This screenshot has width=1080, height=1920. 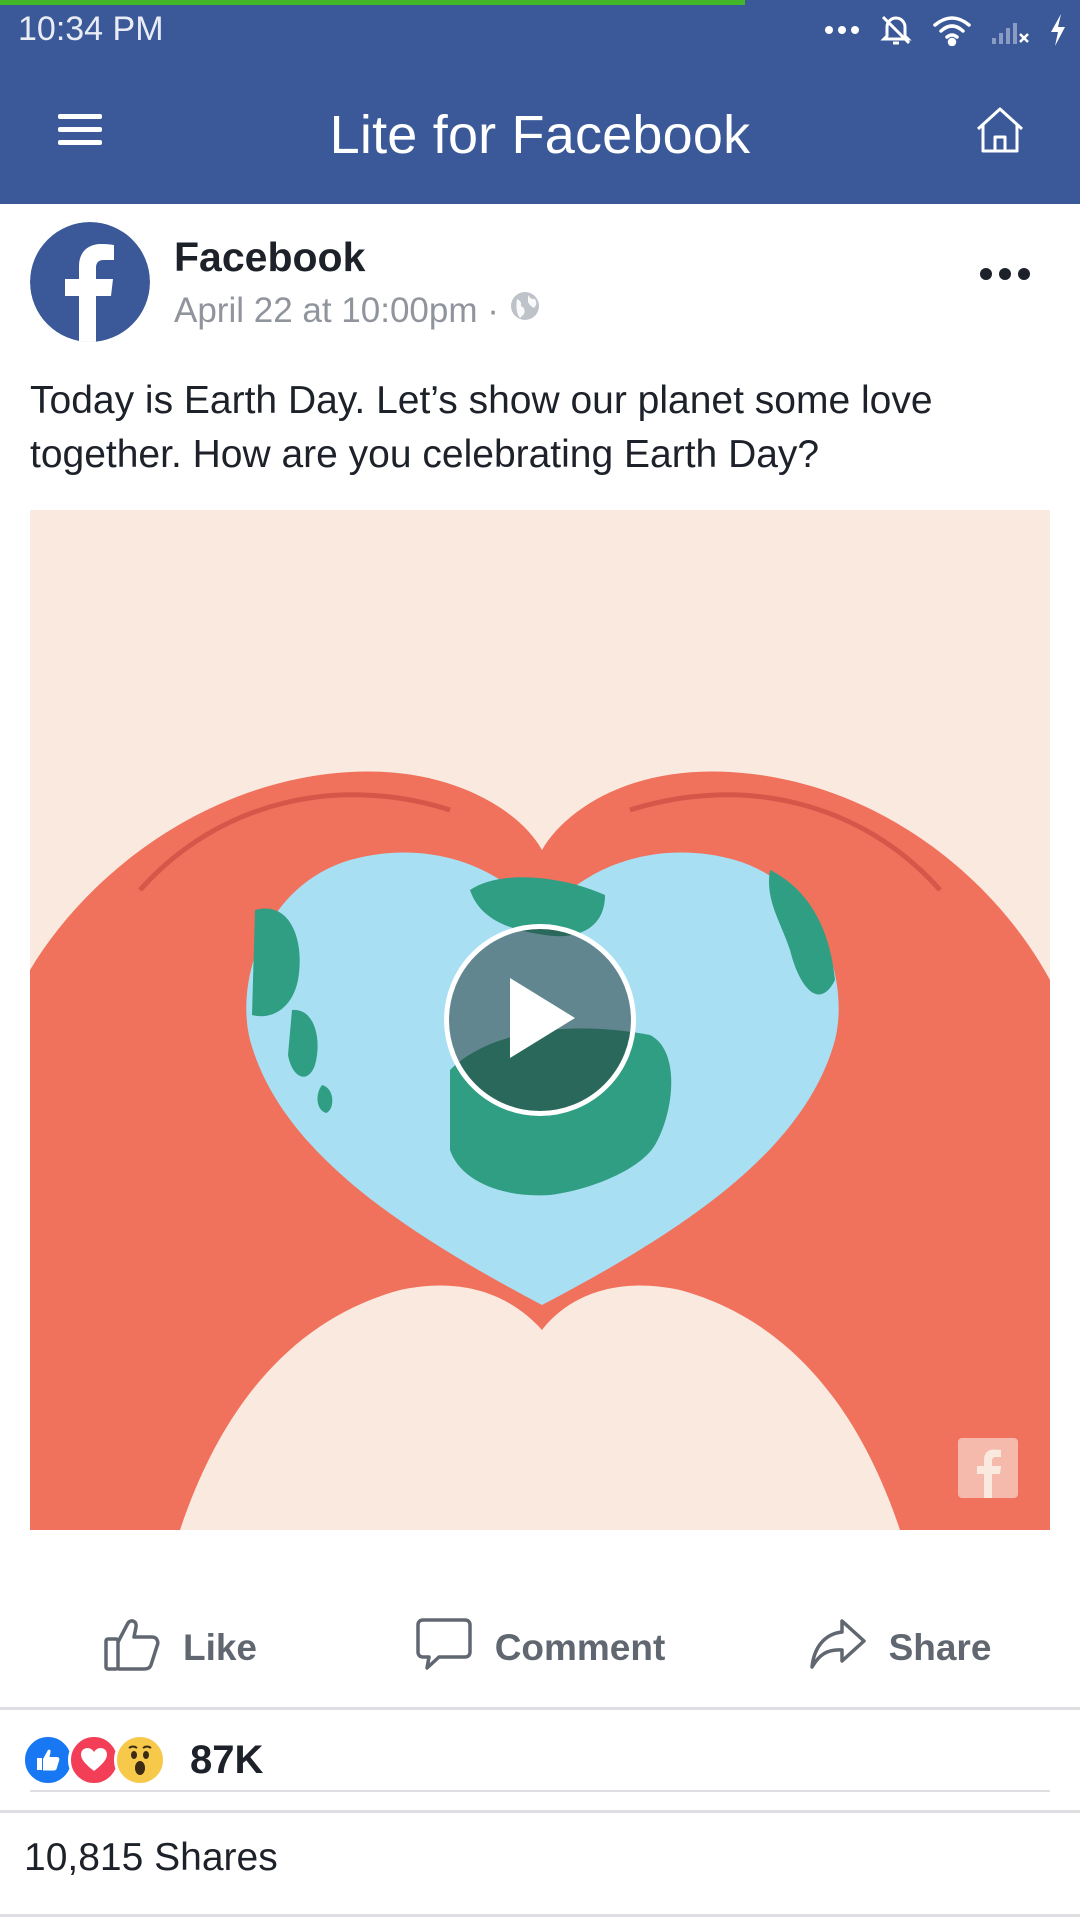 I want to click on comment-button: Comment, so click(x=540, y=1648).